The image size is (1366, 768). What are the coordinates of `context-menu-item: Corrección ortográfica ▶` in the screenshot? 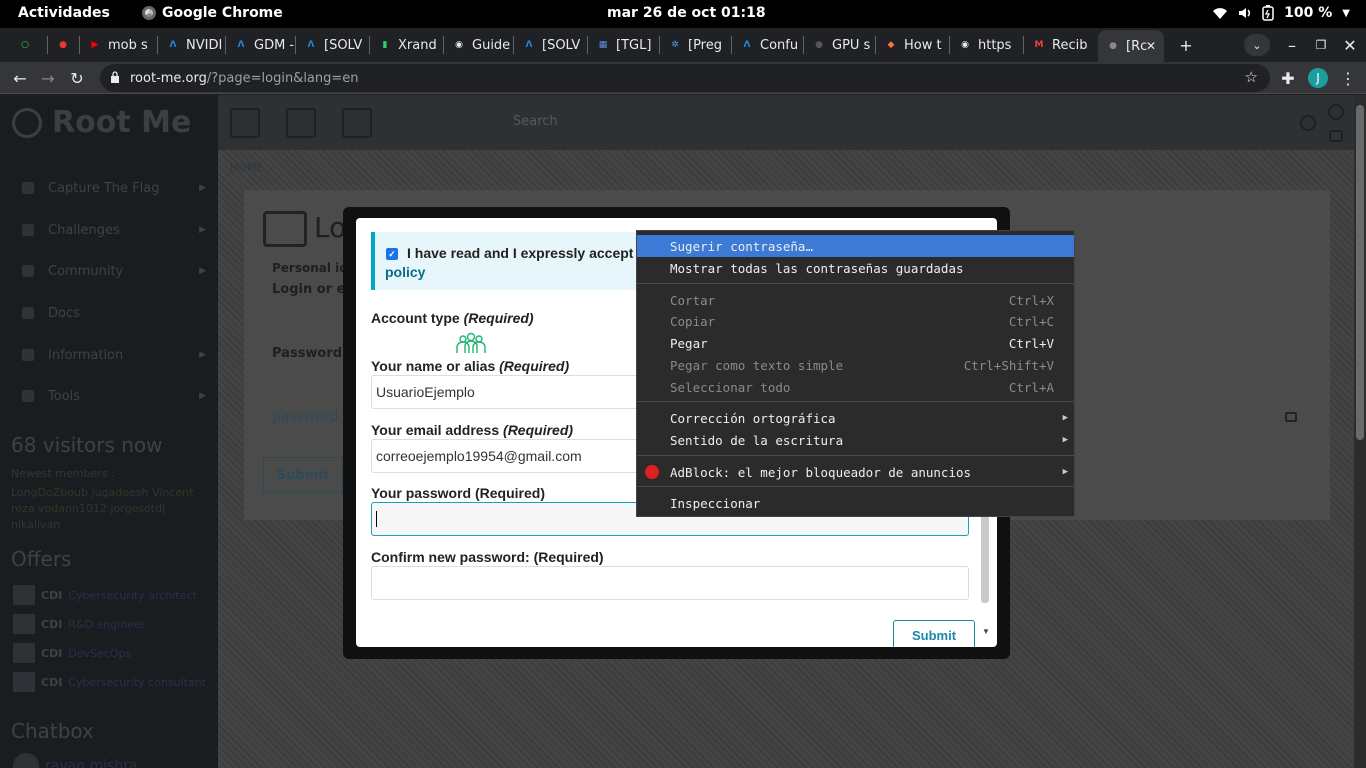 It's located at (855, 418).